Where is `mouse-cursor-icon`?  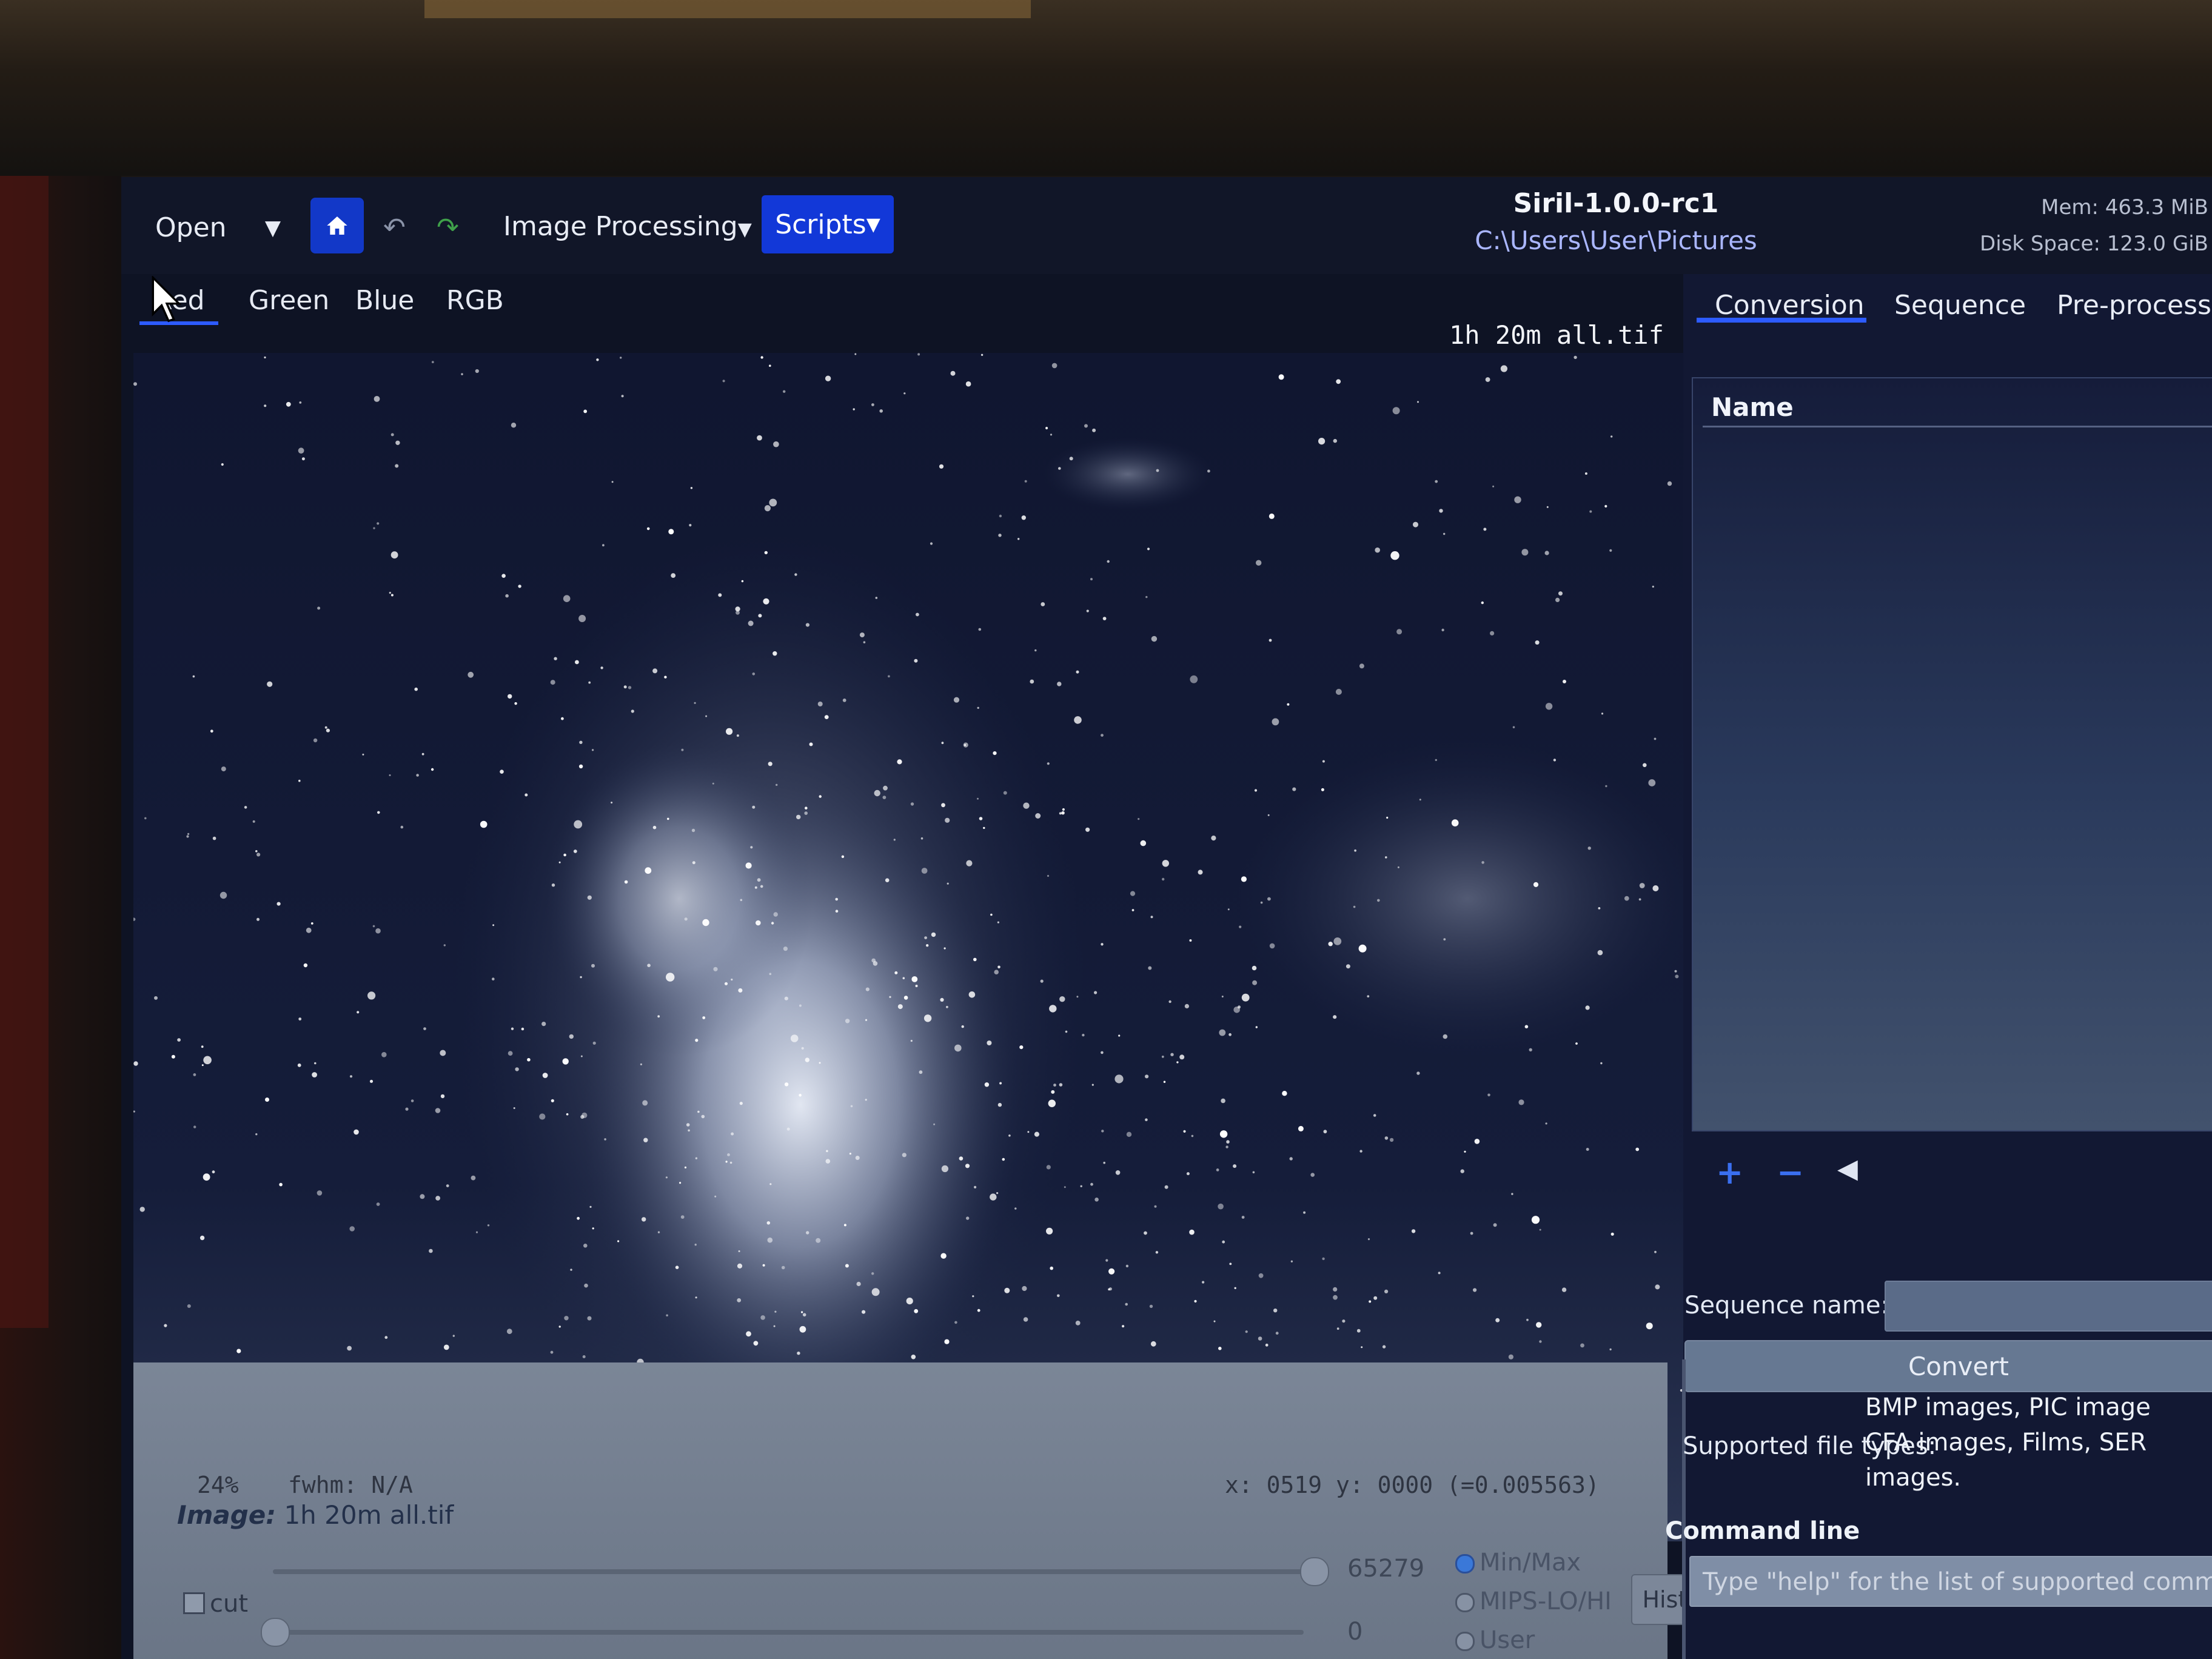 mouse-cursor-icon is located at coordinates (167, 299).